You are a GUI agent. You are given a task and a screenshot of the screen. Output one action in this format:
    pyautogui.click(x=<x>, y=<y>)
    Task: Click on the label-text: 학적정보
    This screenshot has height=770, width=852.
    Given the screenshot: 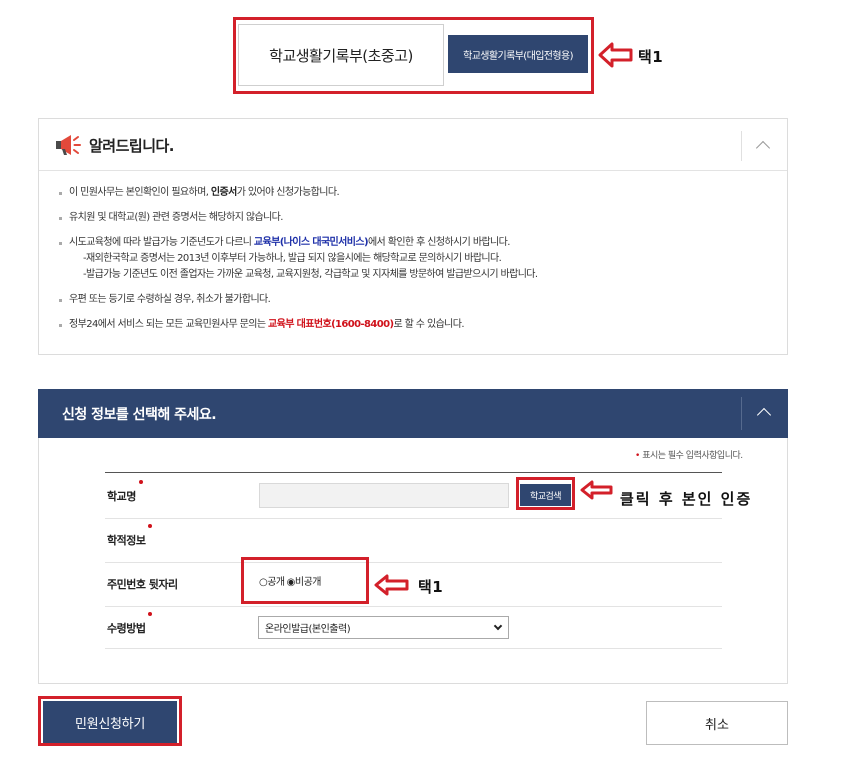 What is the action you would take?
    pyautogui.click(x=126, y=540)
    